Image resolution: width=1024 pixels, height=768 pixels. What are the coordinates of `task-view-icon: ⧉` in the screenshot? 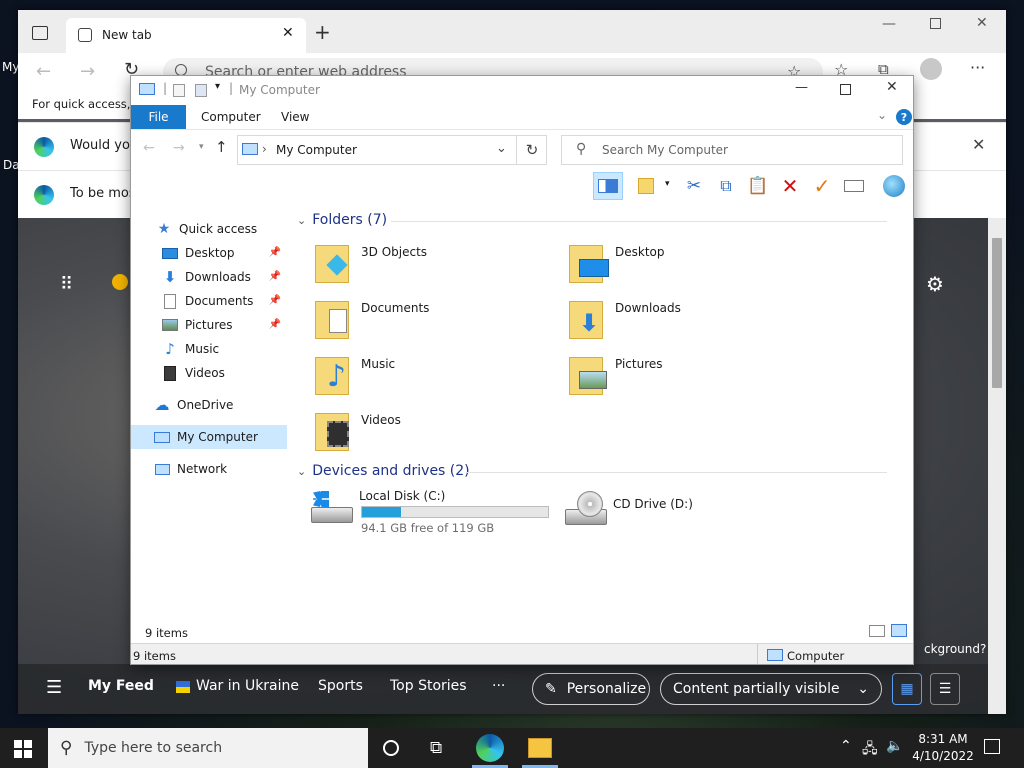 It's located at (436, 748).